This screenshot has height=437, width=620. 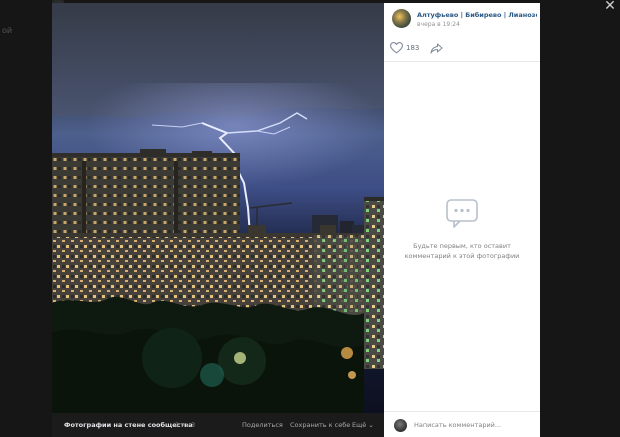 What do you see at coordinates (401, 18) in the screenshot?
I see `group-avatar` at bounding box center [401, 18].